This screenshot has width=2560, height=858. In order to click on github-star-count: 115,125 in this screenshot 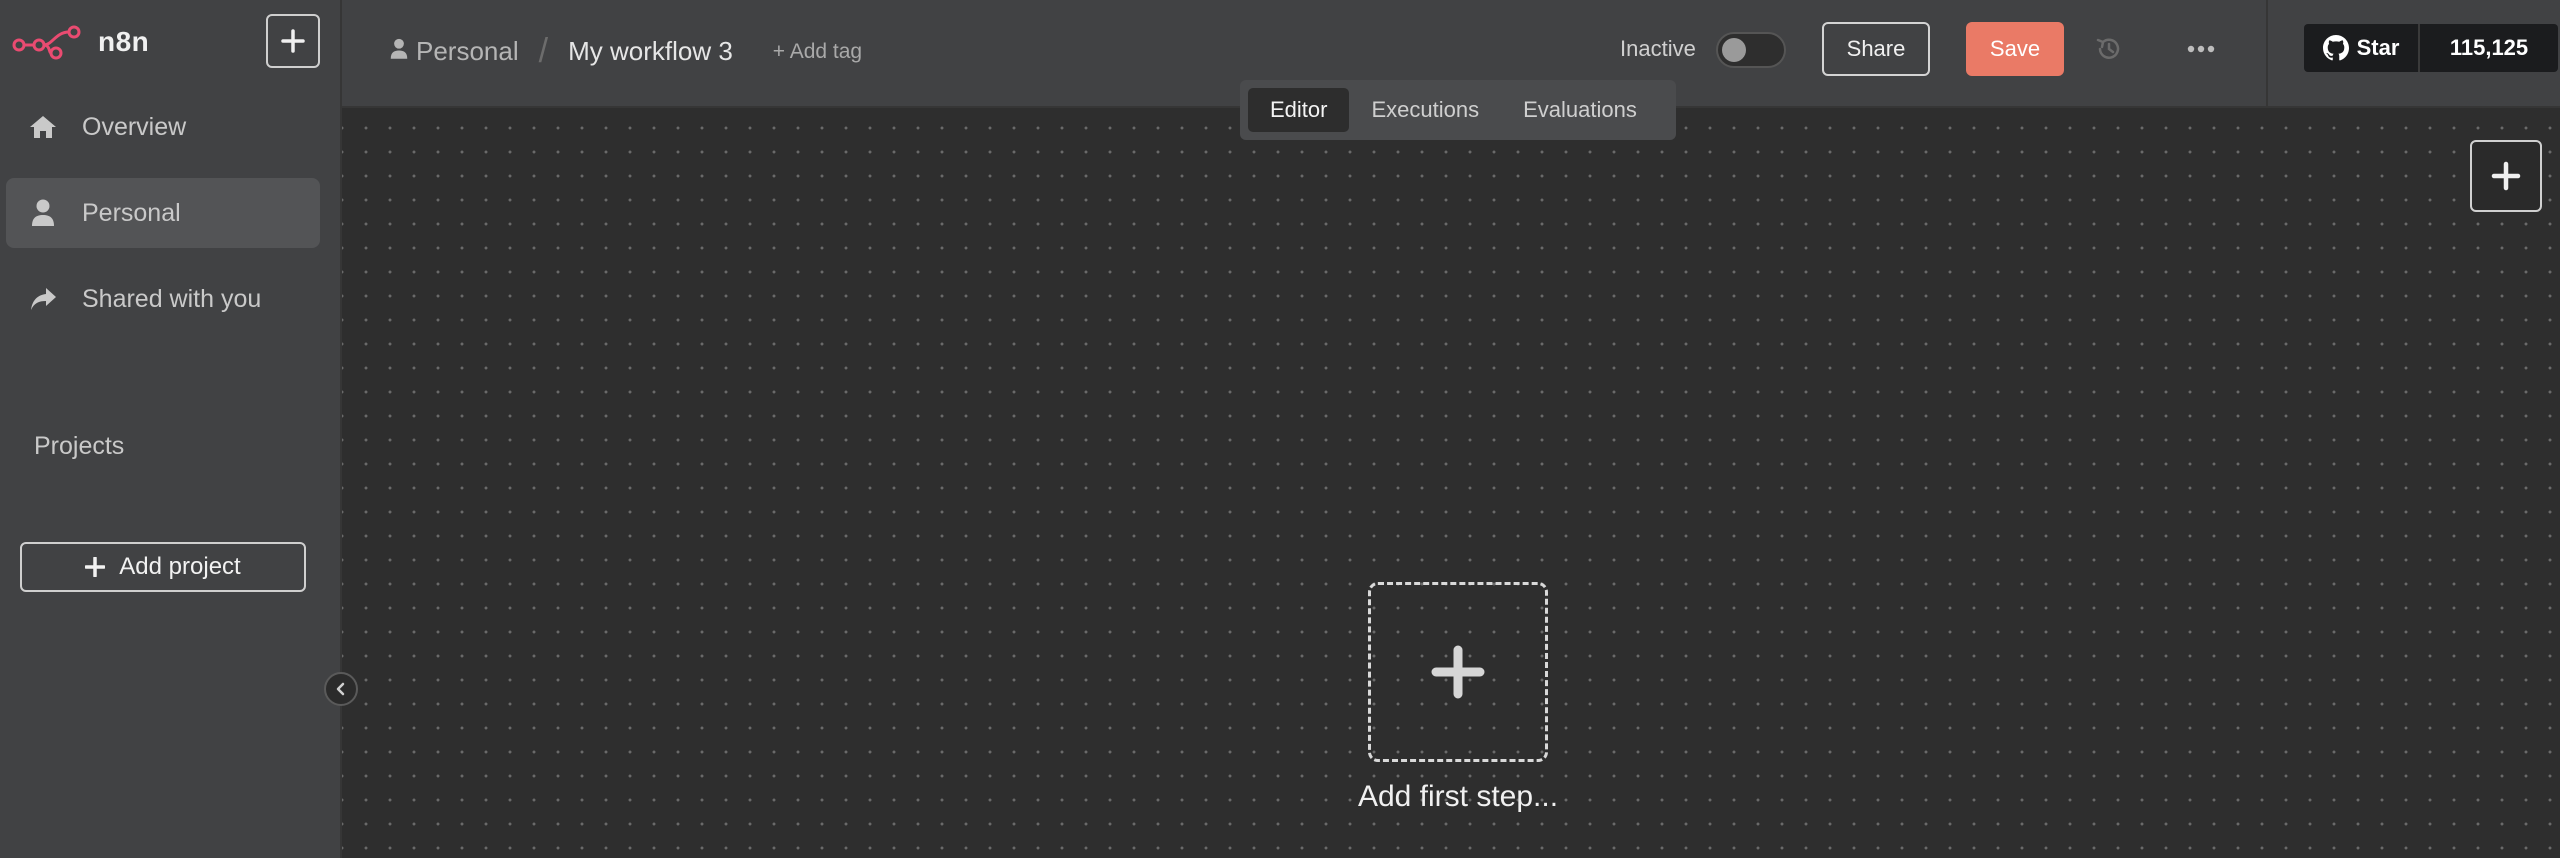, I will do `click(2489, 48)`.